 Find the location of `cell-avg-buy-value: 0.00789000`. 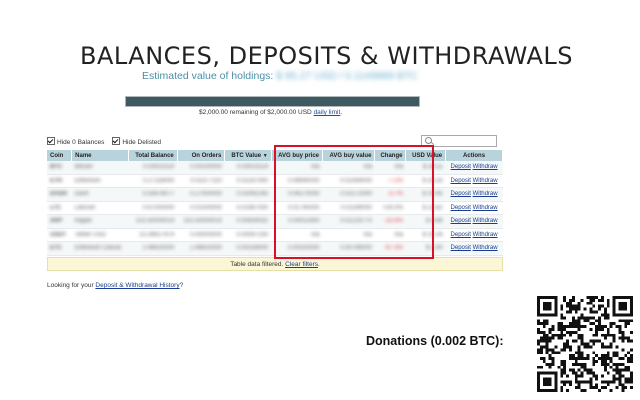

cell-avg-buy-value: 0.00789000 is located at coordinates (348, 248).